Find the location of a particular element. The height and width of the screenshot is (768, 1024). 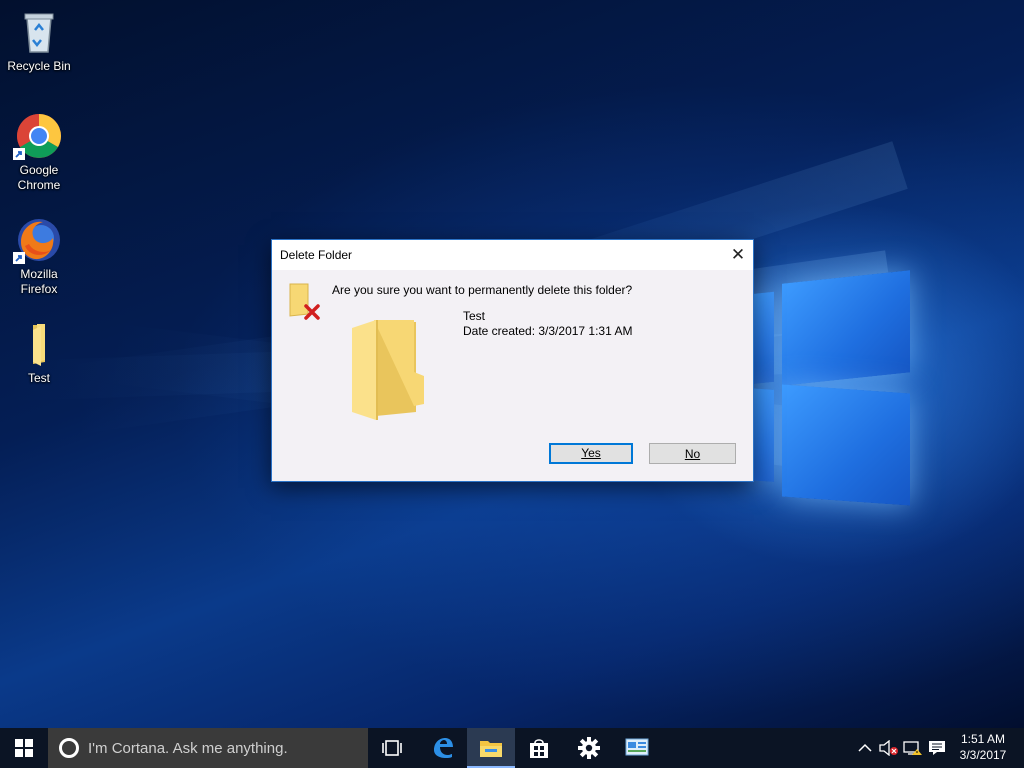

no-button-label: No is located at coordinates (692, 454).